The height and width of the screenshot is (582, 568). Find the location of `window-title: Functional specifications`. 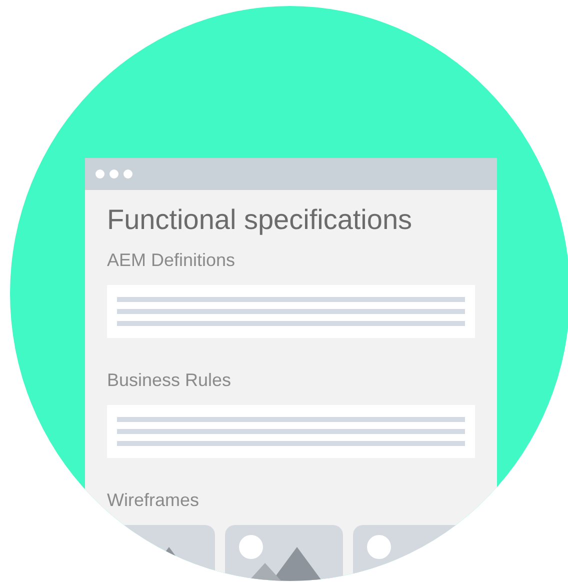

window-title: Functional specifications is located at coordinates (260, 220).